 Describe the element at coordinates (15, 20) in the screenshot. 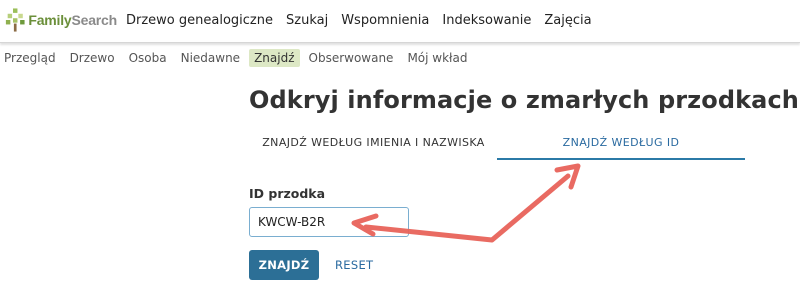

I see `familysearch-tree-icon` at that location.